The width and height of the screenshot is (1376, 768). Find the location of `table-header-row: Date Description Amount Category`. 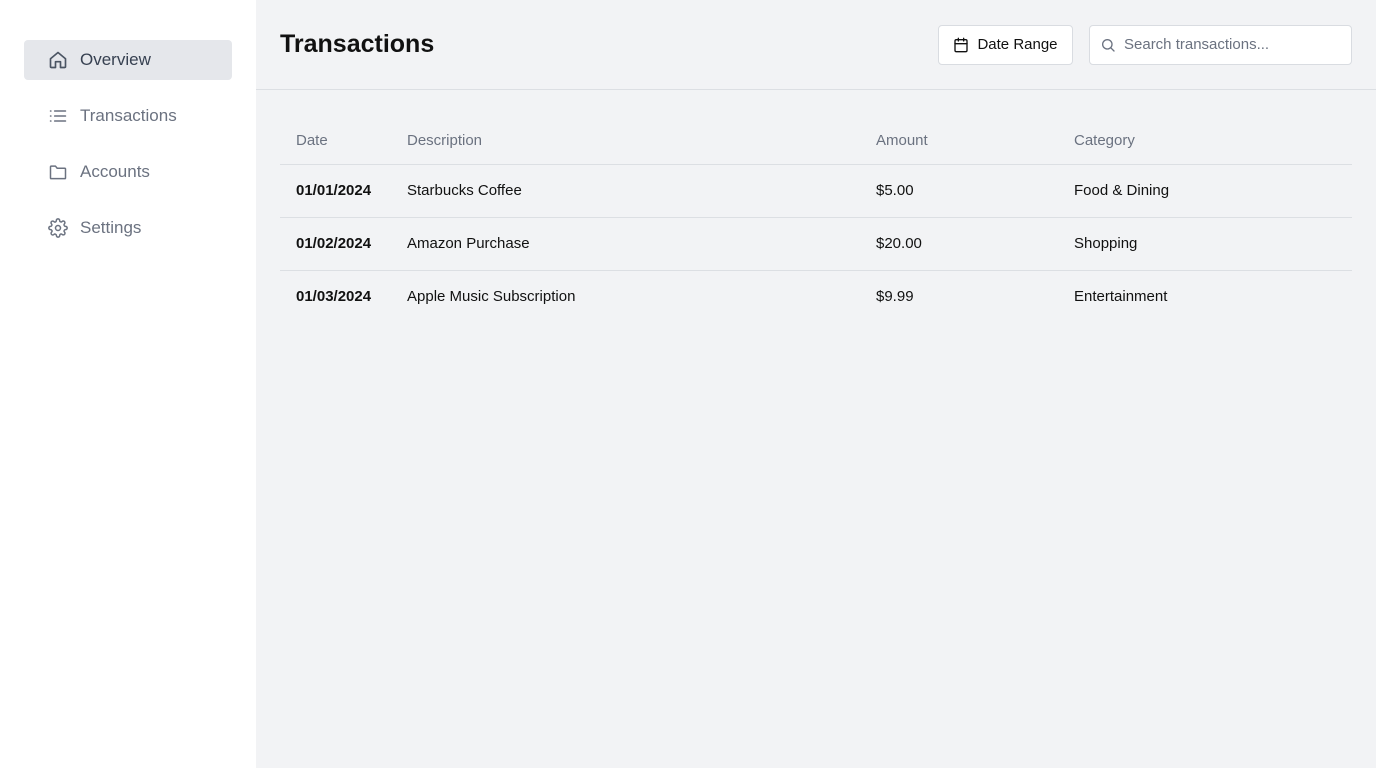

table-header-row: Date Description Amount Category is located at coordinates (816, 141).